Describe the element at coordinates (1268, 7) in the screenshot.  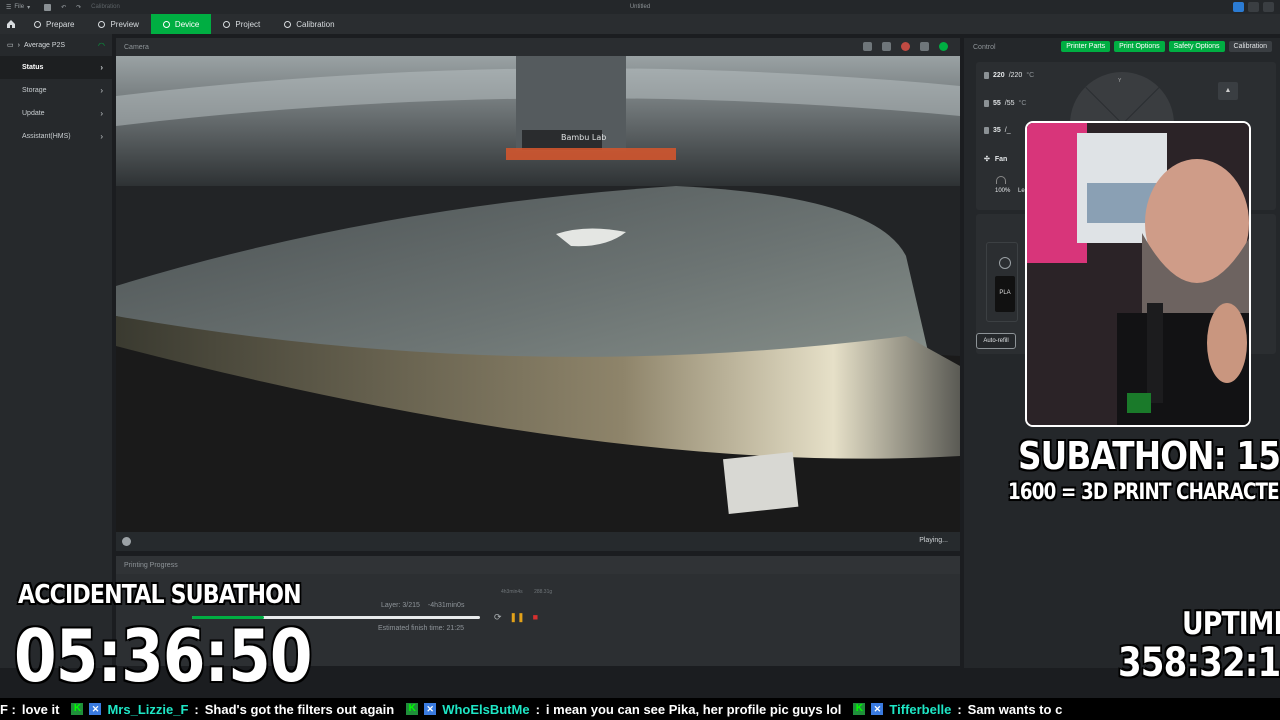
I see `close-icon` at that location.